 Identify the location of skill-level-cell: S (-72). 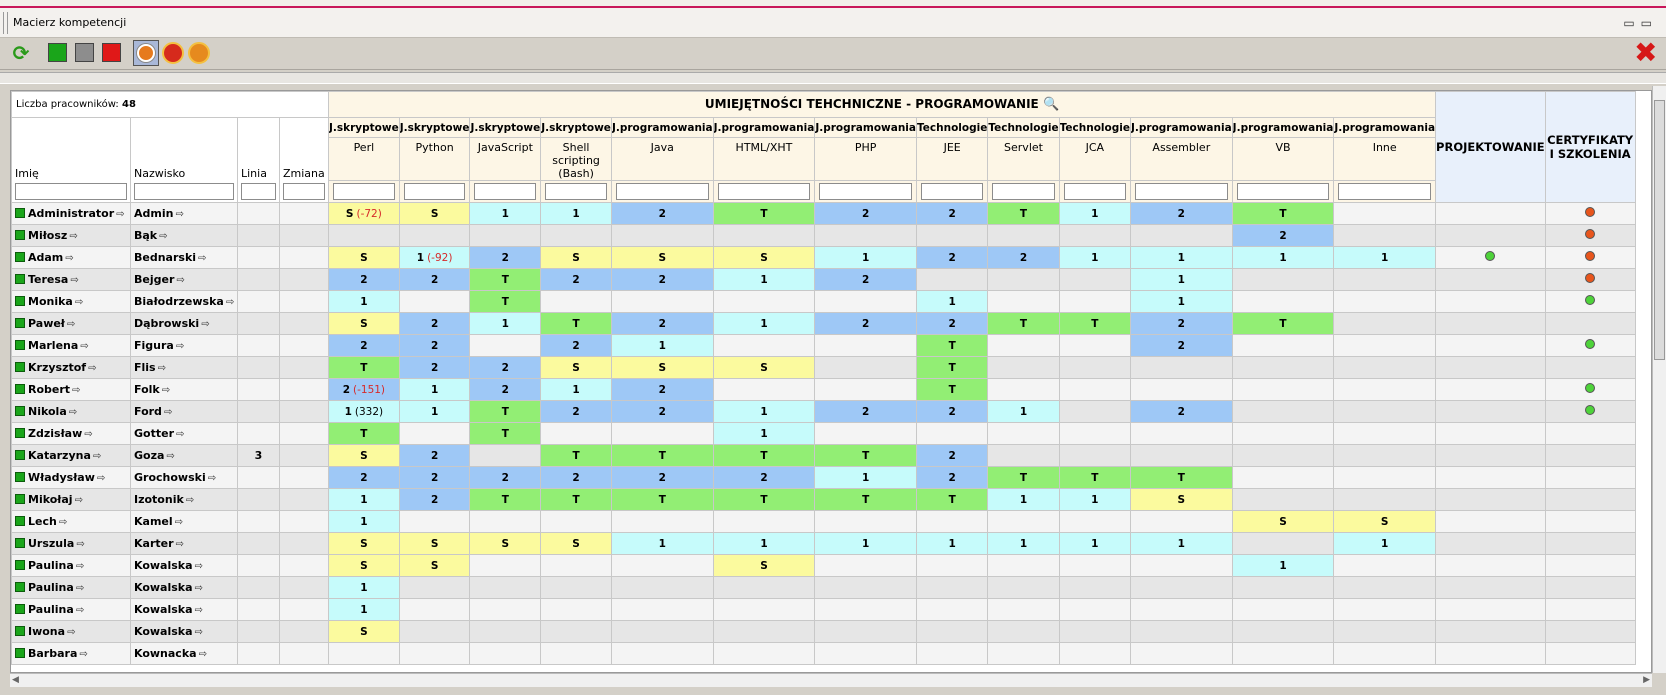
(364, 213).